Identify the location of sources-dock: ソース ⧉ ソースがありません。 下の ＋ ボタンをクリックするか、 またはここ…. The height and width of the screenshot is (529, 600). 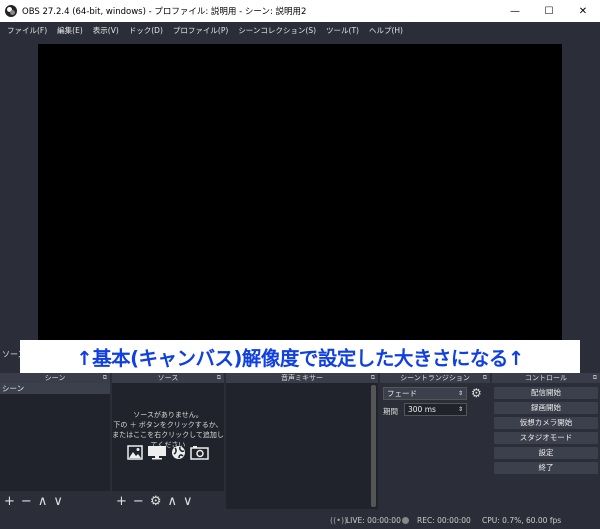
(168, 442).